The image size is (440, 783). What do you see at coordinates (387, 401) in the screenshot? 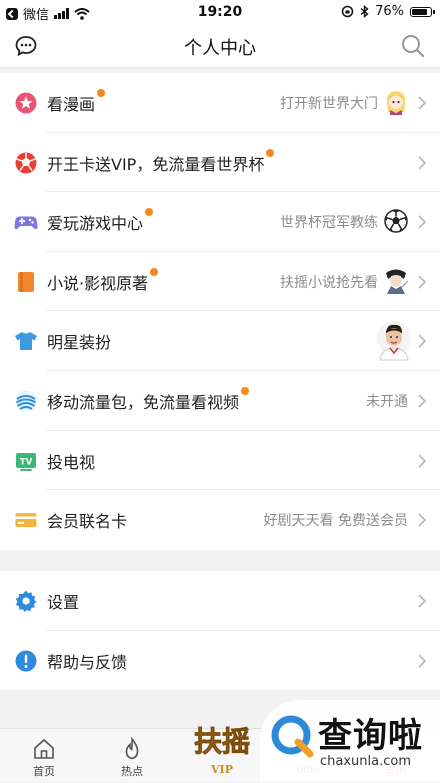
I see `menu-item-subtext: 未开通` at bounding box center [387, 401].